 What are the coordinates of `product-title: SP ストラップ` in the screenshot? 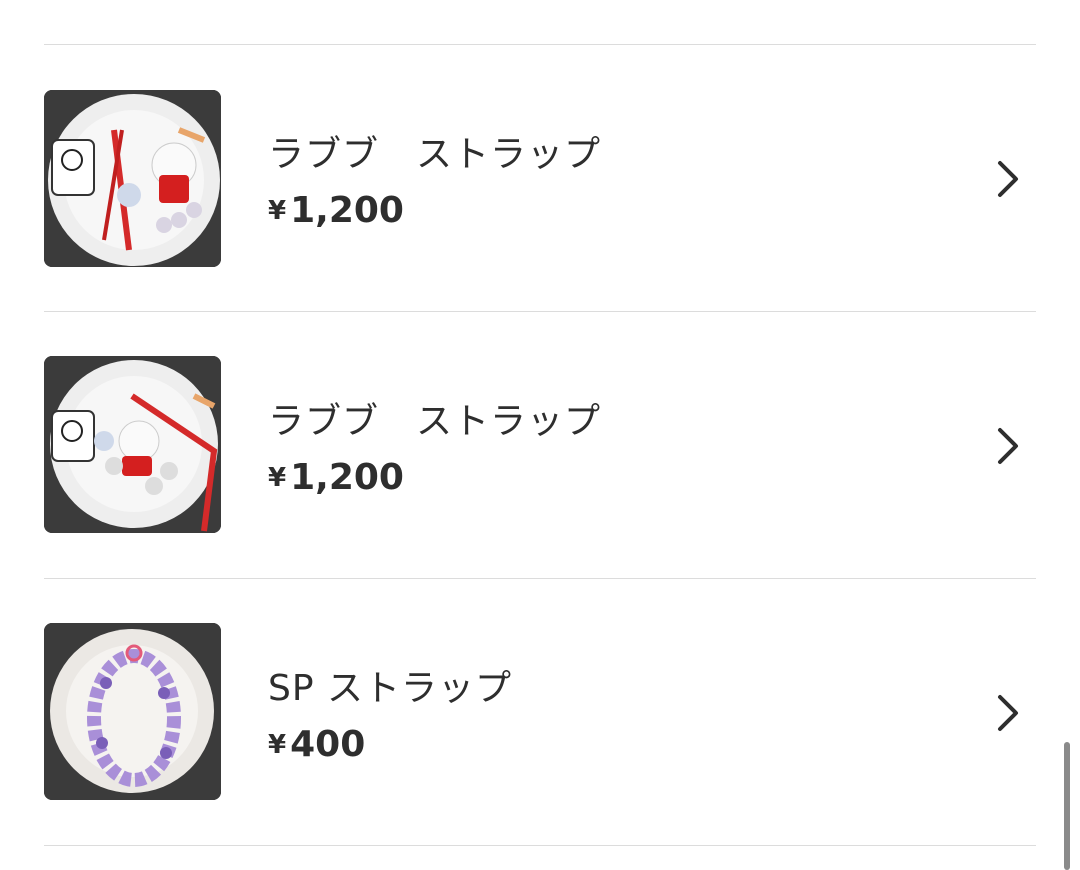 It's located at (390, 688).